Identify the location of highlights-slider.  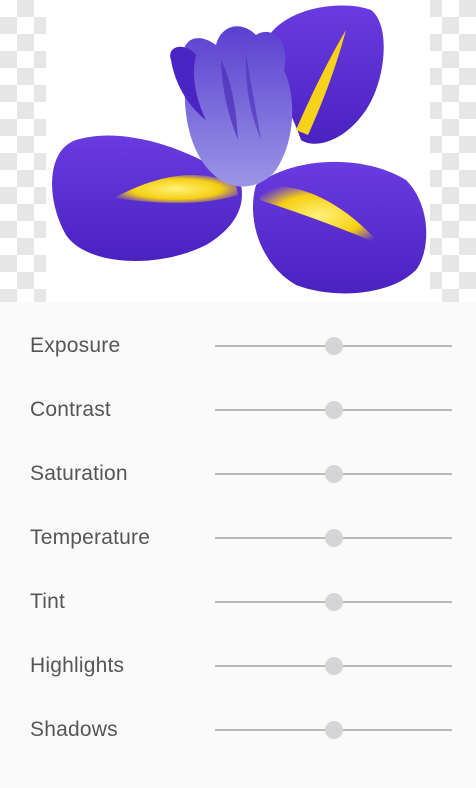
(333, 666).